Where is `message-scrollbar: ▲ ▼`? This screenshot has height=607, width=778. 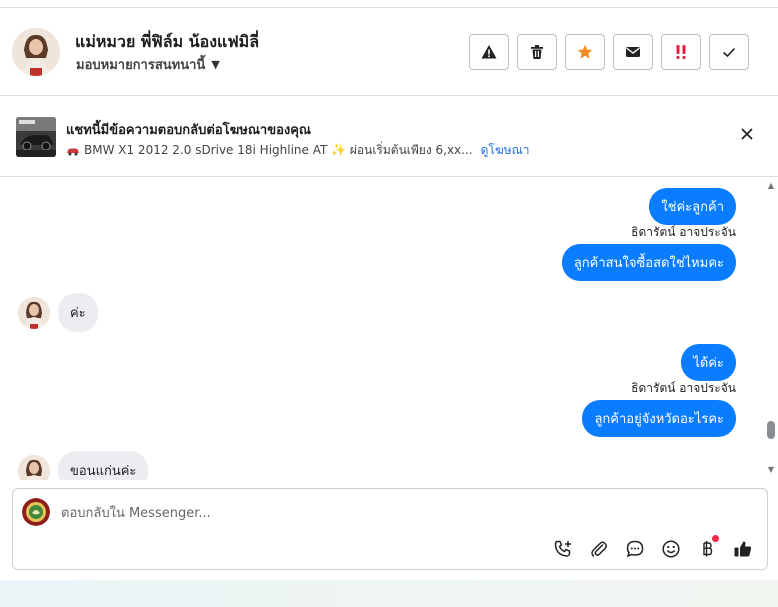 message-scrollbar: ▲ ▼ is located at coordinates (771, 329).